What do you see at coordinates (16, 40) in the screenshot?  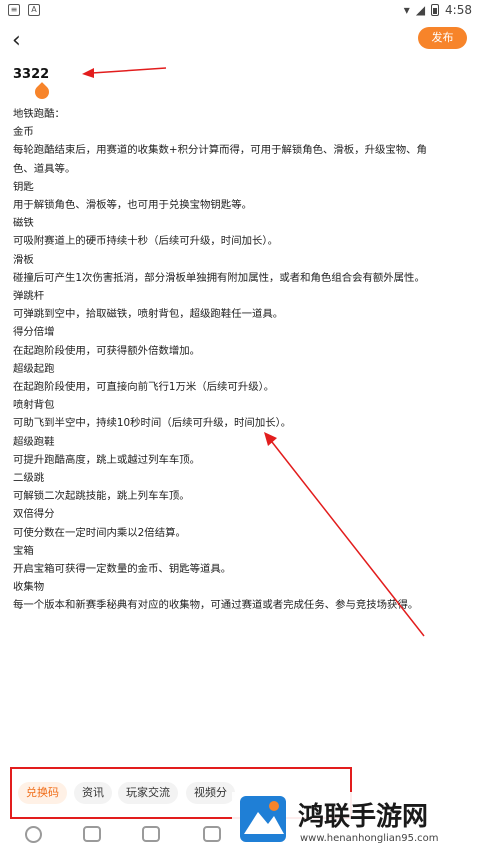 I see `back-arrow-icon: ‹` at bounding box center [16, 40].